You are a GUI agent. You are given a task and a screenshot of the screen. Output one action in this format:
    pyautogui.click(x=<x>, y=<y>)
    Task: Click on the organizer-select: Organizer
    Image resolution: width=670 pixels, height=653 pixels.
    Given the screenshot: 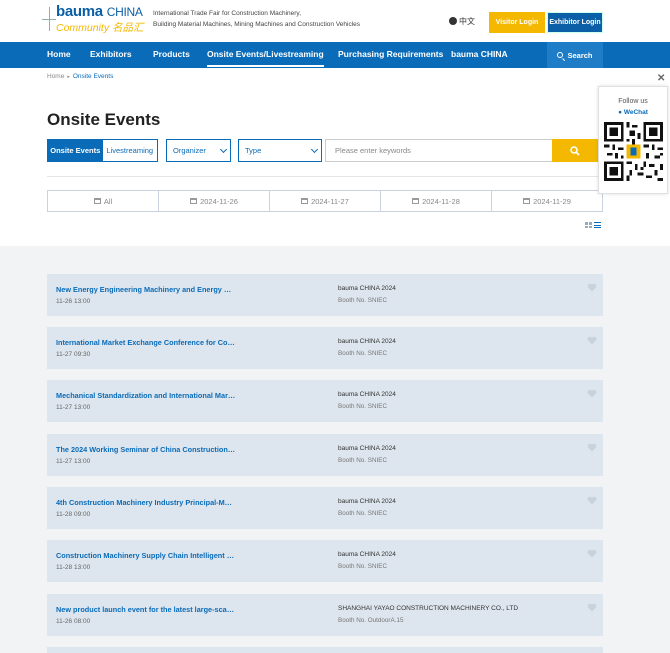 What is the action you would take?
    pyautogui.click(x=198, y=150)
    